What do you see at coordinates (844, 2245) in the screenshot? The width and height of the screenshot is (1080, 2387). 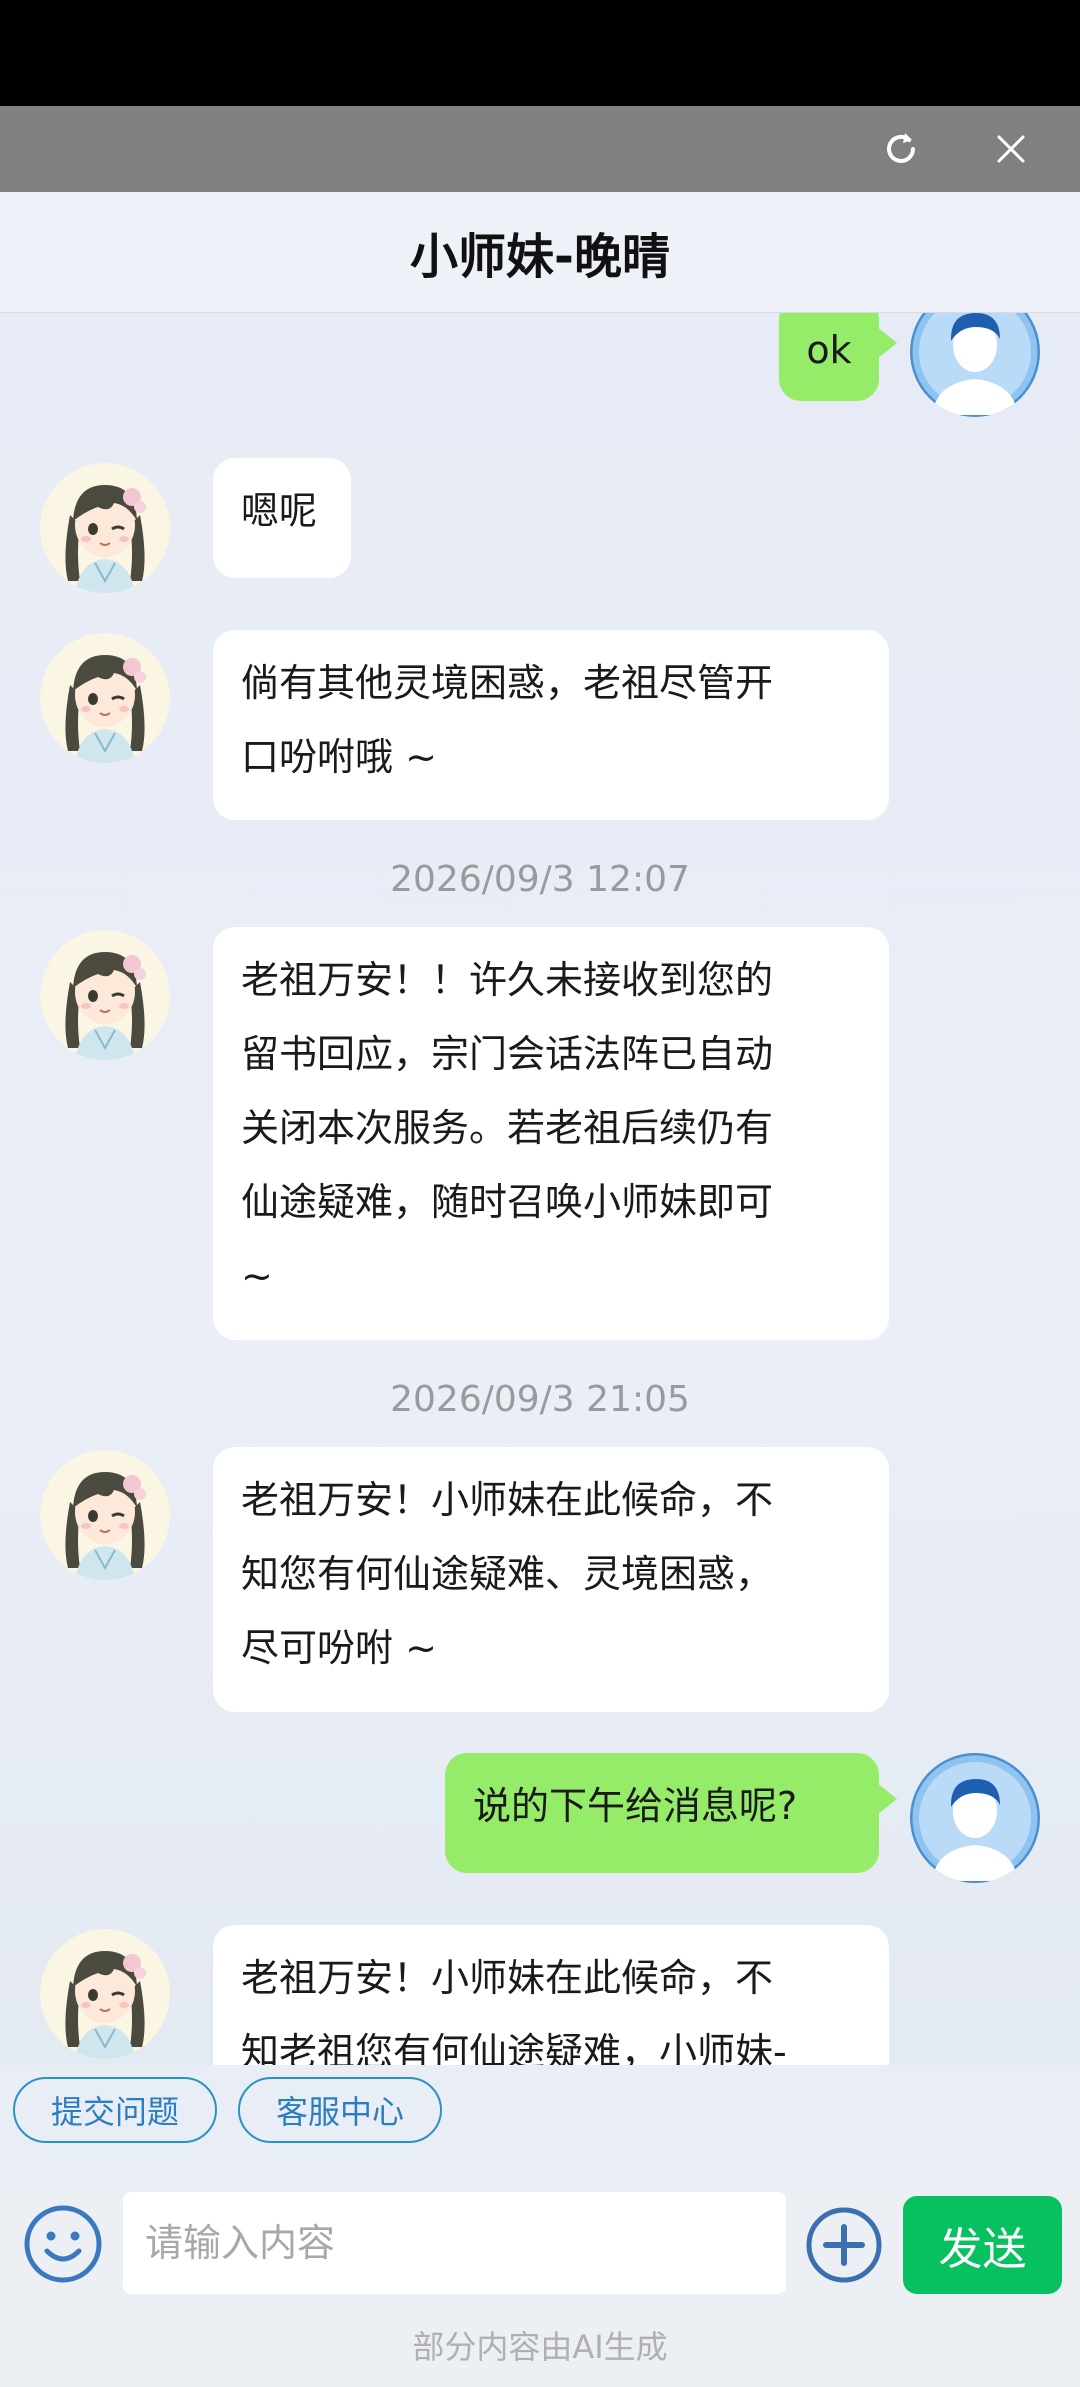 I see `plus-circle-icon` at bounding box center [844, 2245].